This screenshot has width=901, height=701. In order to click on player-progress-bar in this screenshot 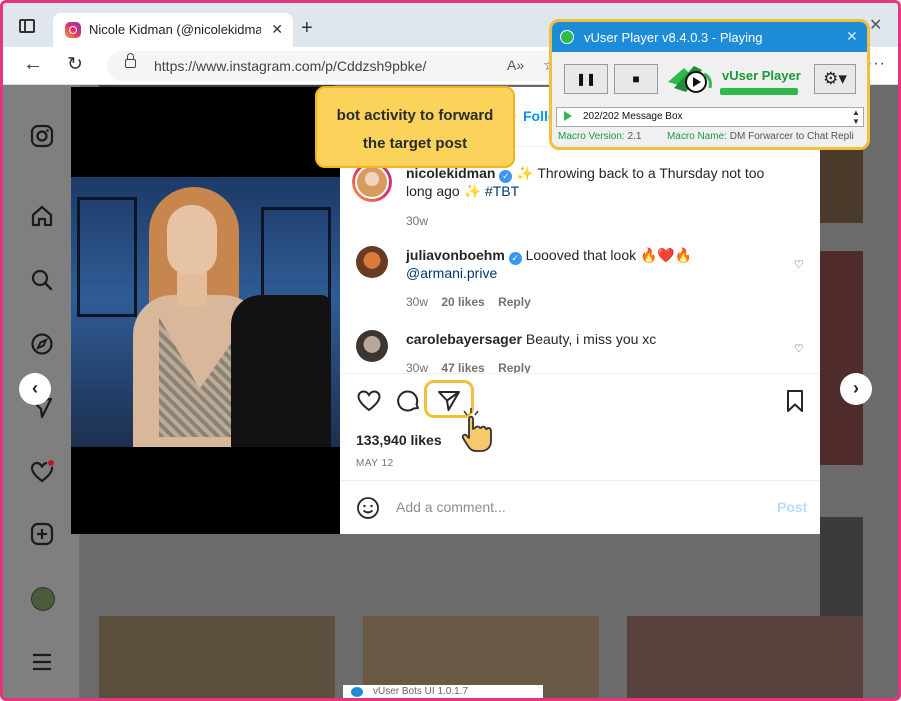, I will do `click(759, 91)`.